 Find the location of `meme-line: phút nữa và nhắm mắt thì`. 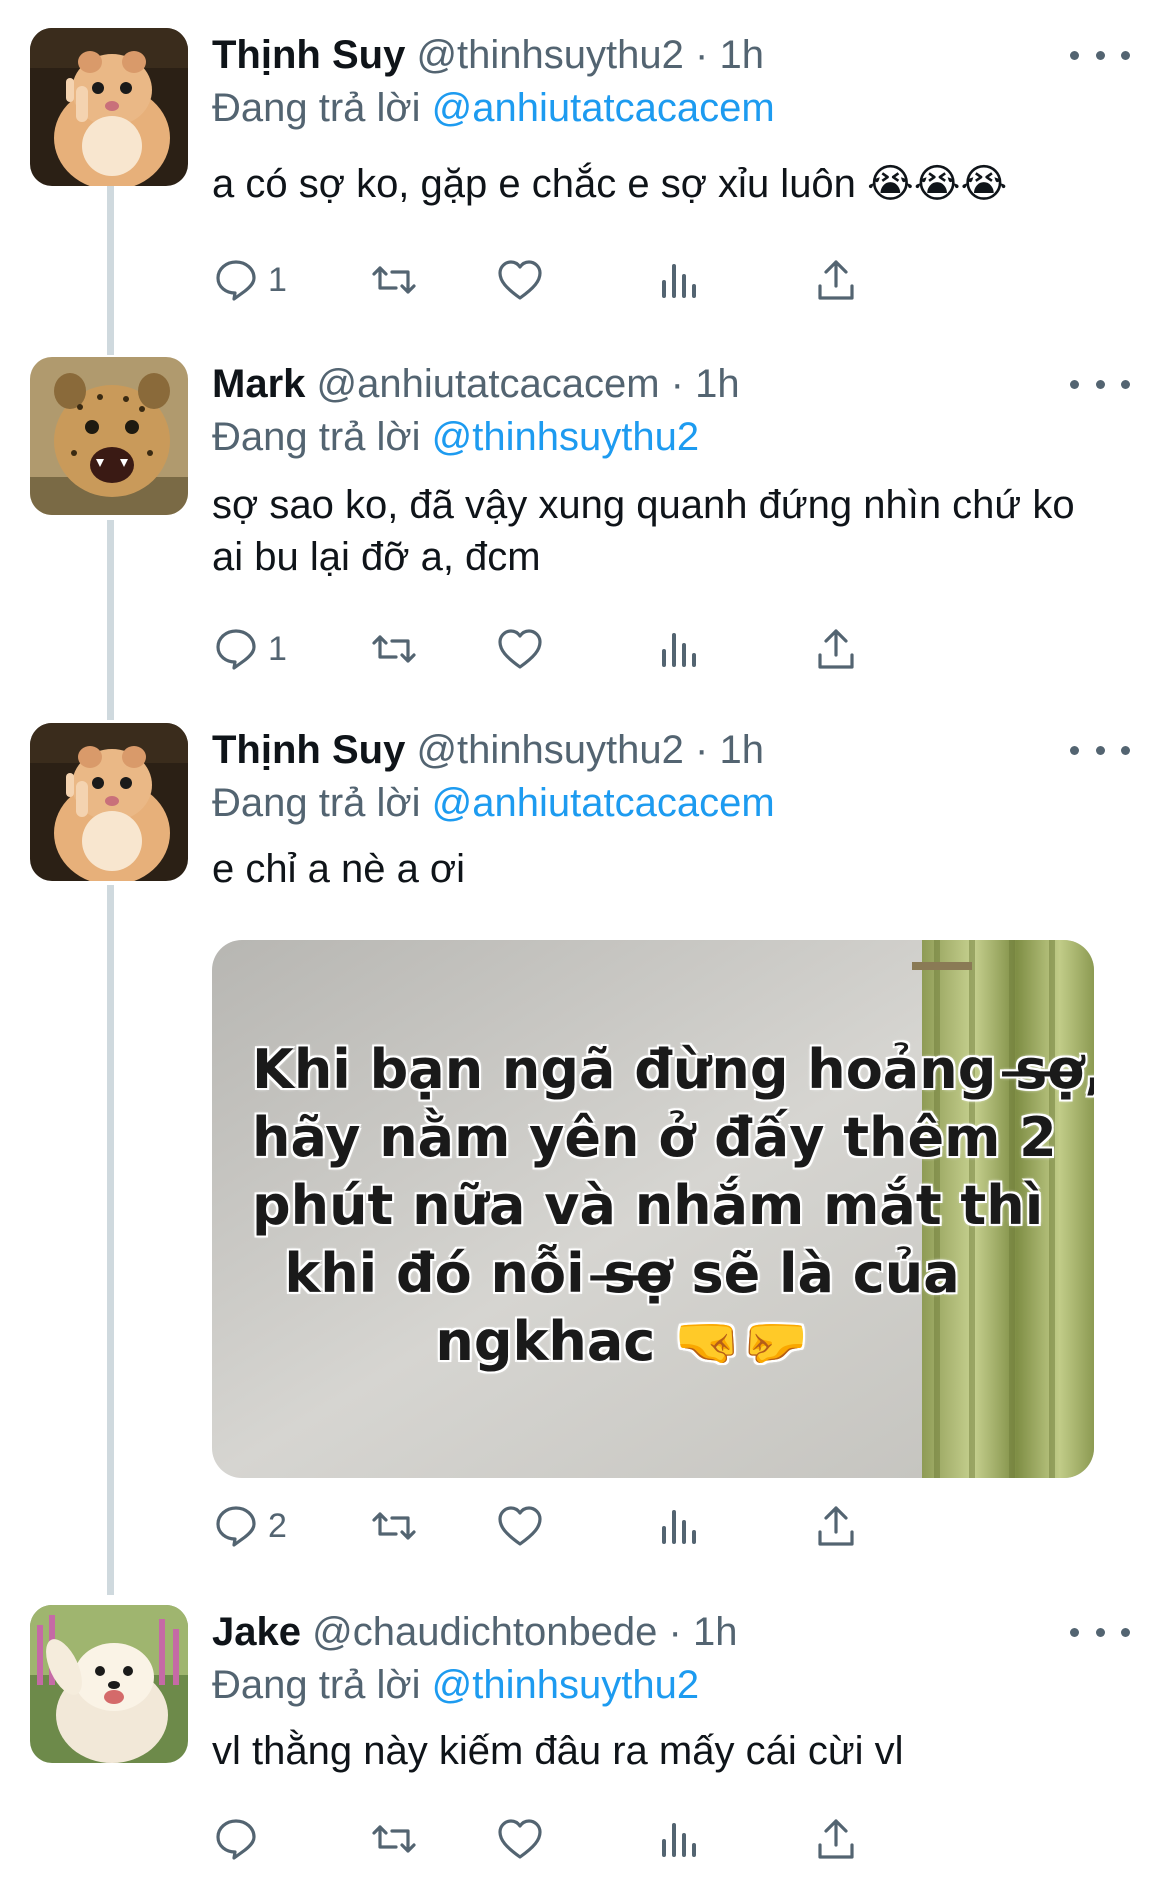

meme-line: phút nữa và nhắm mắt thì is located at coordinates (648, 1205).